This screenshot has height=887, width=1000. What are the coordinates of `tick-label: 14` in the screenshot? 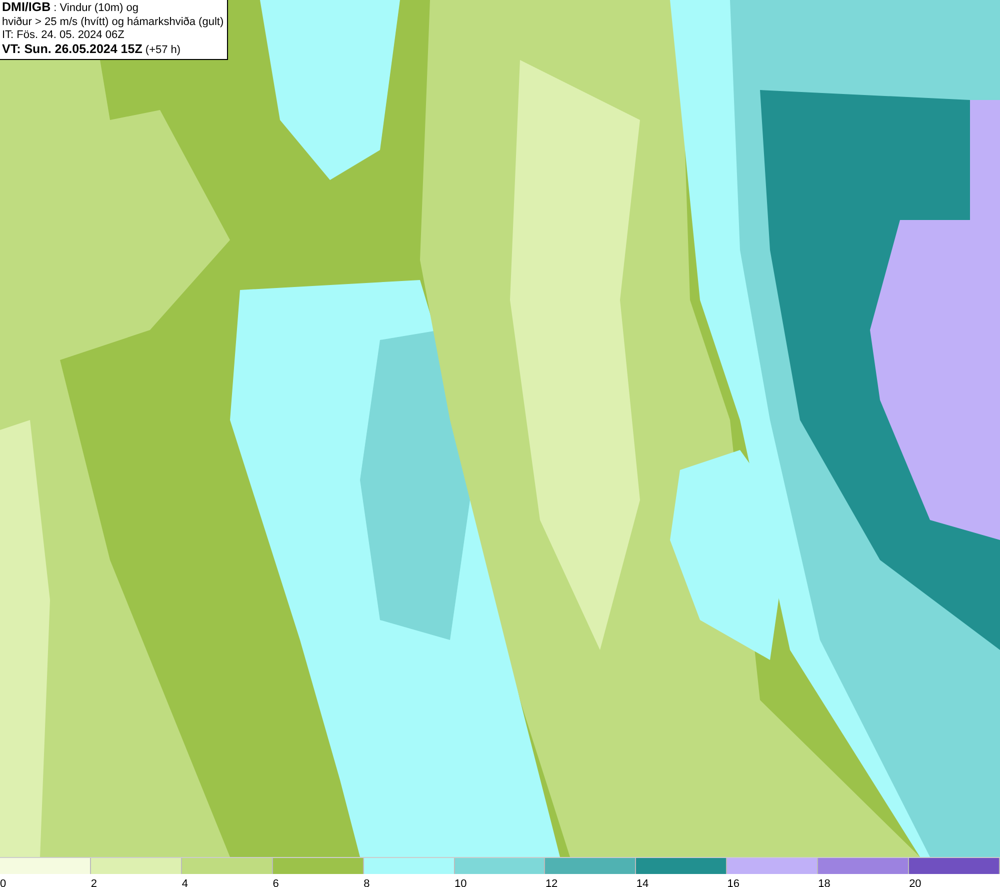 It's located at (642, 882).